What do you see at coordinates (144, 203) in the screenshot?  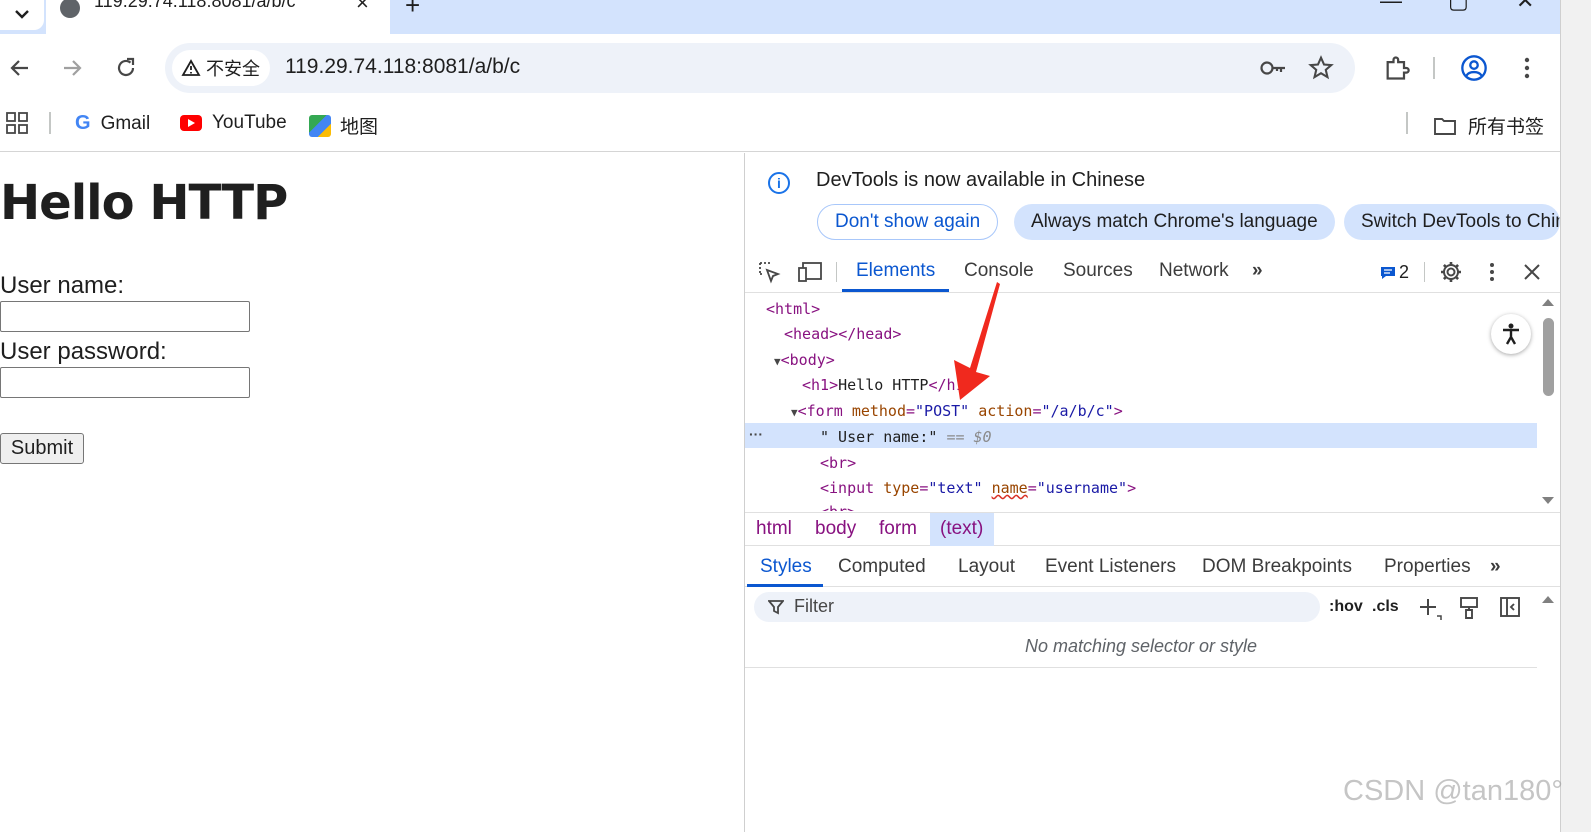 I see `page-heading: Hello HTTP` at bounding box center [144, 203].